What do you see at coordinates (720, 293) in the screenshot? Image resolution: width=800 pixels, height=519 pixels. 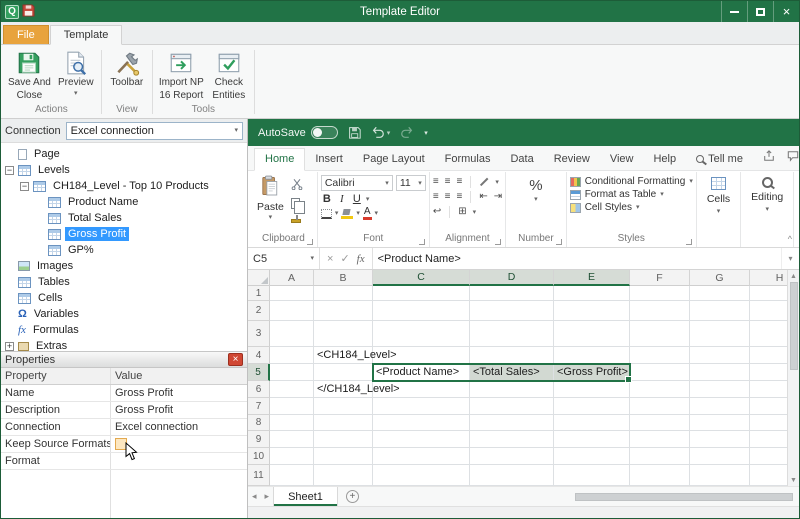 I see `cell-G1` at bounding box center [720, 293].